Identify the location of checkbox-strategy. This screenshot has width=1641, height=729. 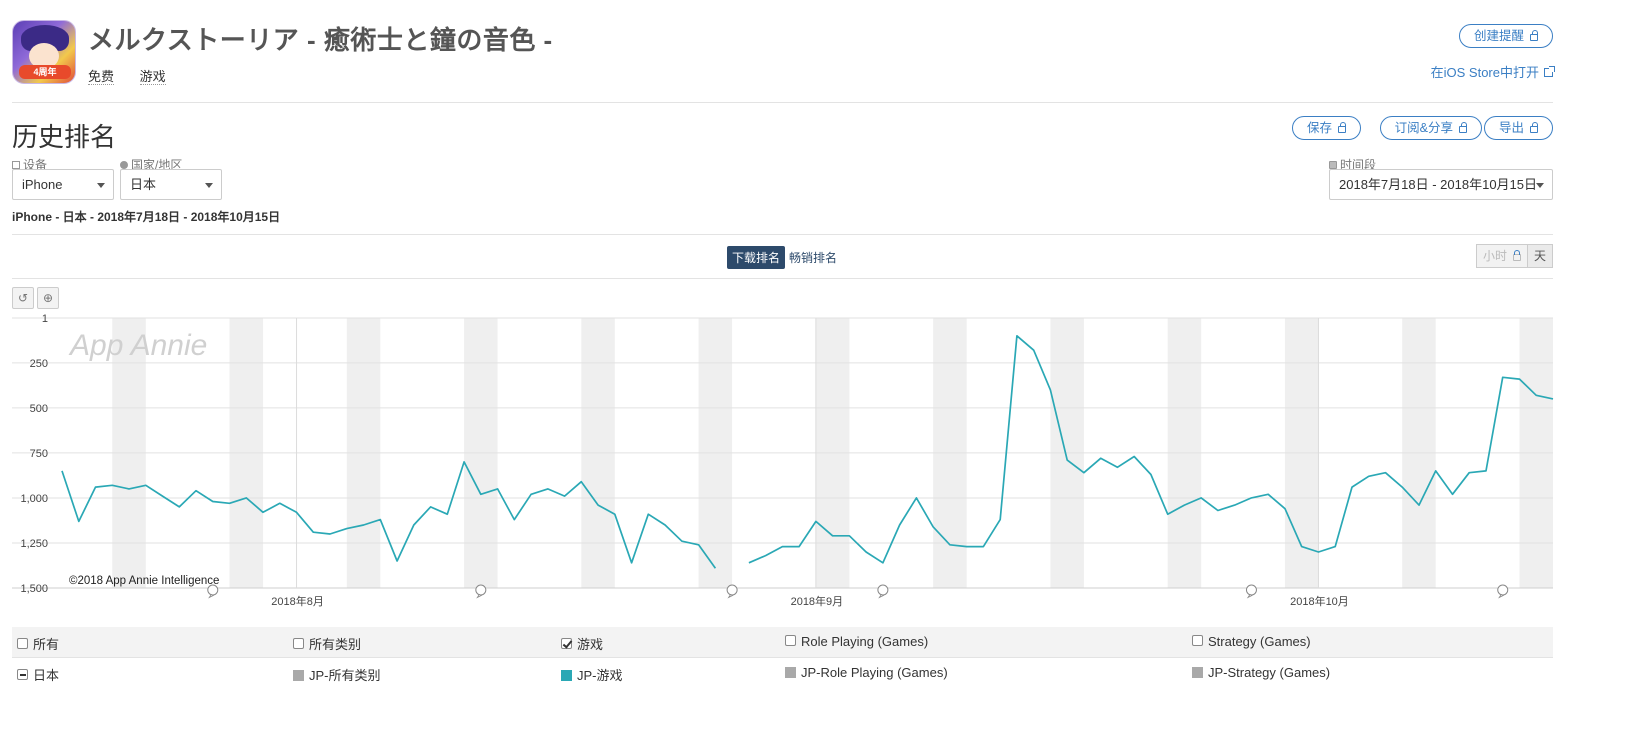
(1197, 640).